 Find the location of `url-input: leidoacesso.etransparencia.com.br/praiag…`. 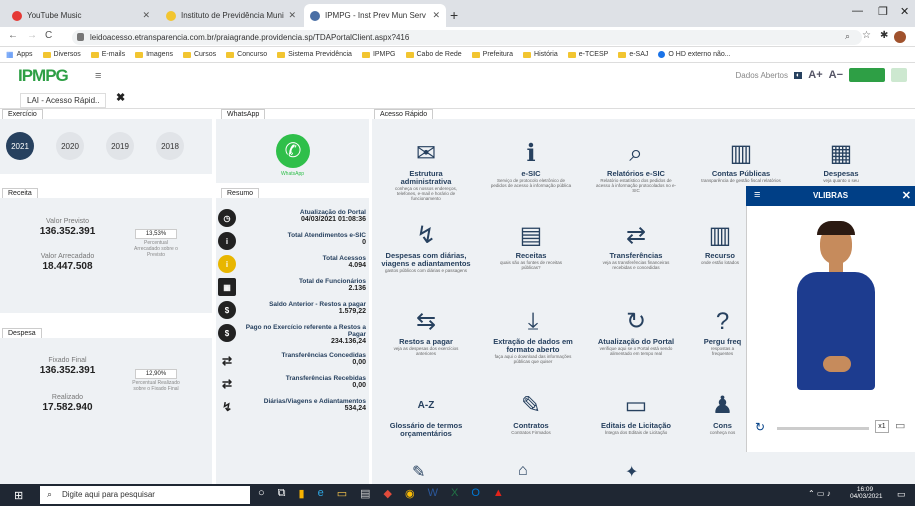

url-input: leidoacesso.etransparencia.com.br/praiag… is located at coordinates (467, 37).